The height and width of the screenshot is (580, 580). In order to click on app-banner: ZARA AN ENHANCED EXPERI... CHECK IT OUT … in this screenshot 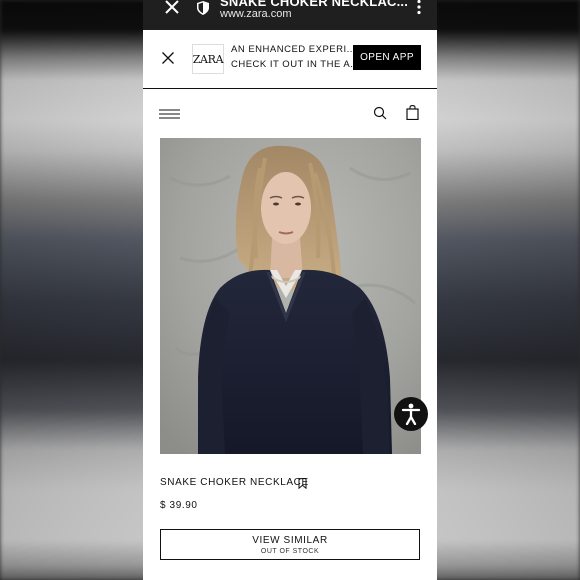, I will do `click(290, 59)`.